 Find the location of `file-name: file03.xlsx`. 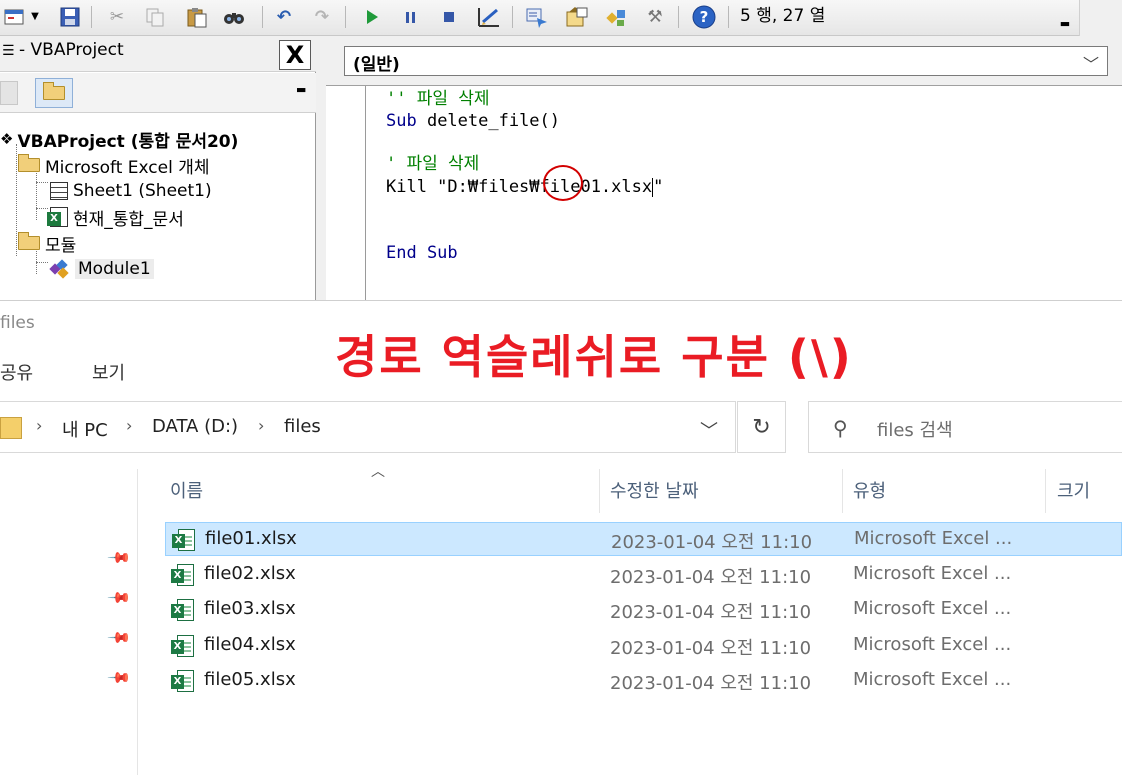

file-name: file03.xlsx is located at coordinates (250, 608).